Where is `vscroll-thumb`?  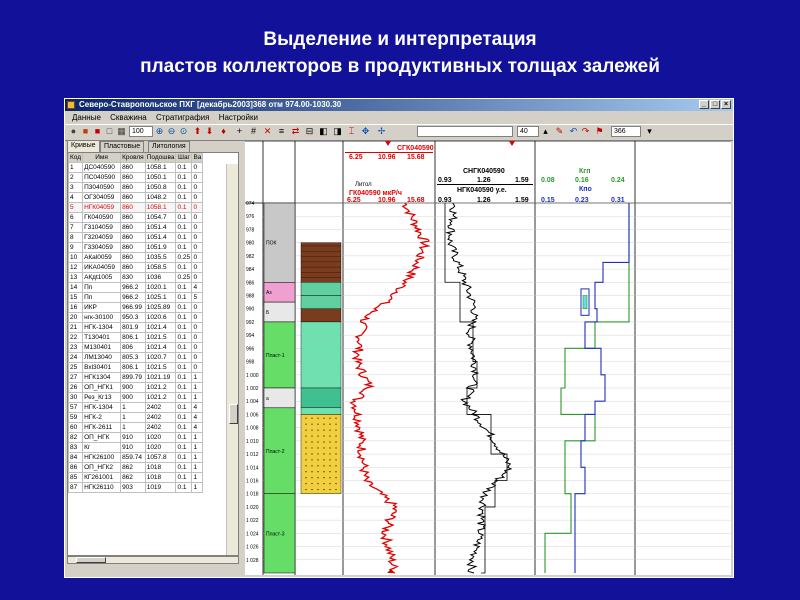
vscroll-thumb is located at coordinates (233, 414).